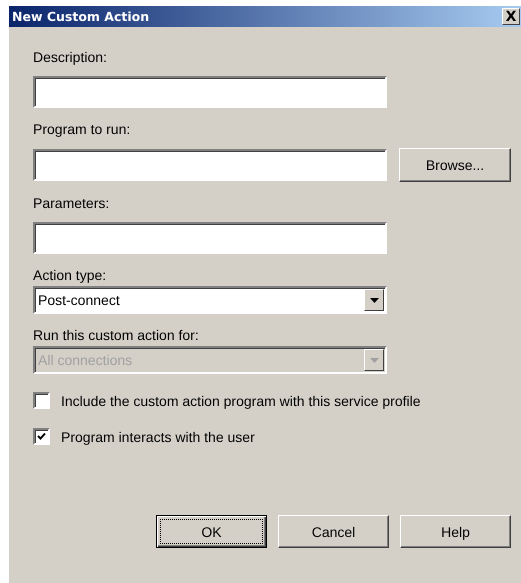  I want to click on dropdown-field: Post-connect, so click(210, 300).